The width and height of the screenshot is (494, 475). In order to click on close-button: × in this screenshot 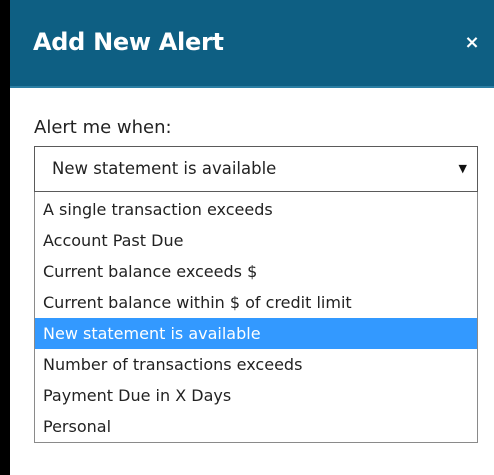, I will do `click(472, 43)`.